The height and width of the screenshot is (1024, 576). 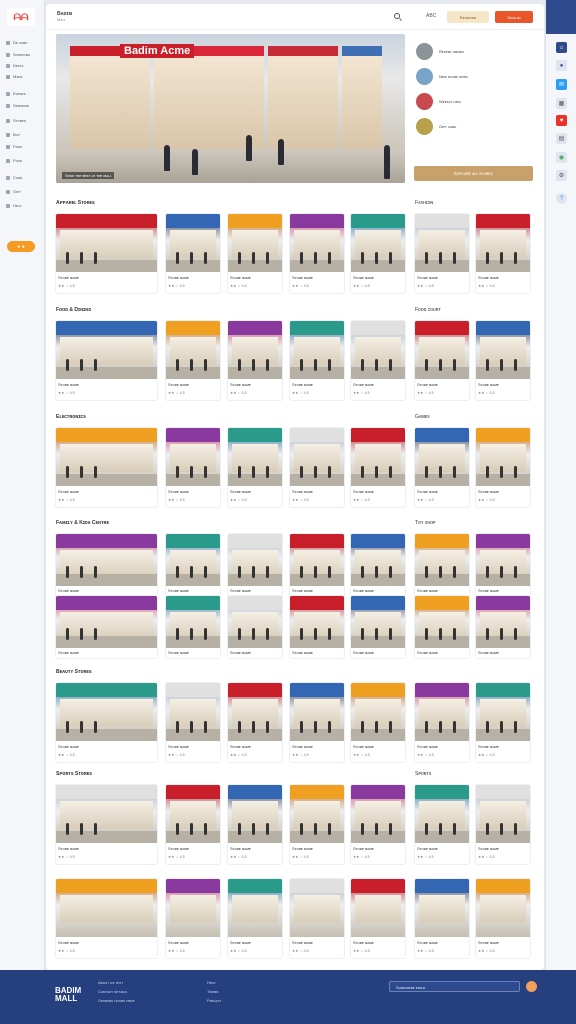 I want to click on help-icon: ?, so click(x=561, y=198).